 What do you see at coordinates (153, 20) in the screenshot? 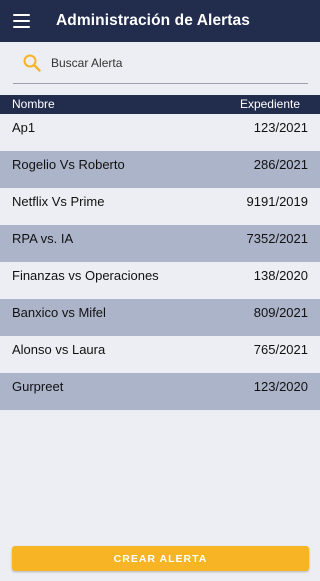
I see `page-title: Administración de Alertas` at bounding box center [153, 20].